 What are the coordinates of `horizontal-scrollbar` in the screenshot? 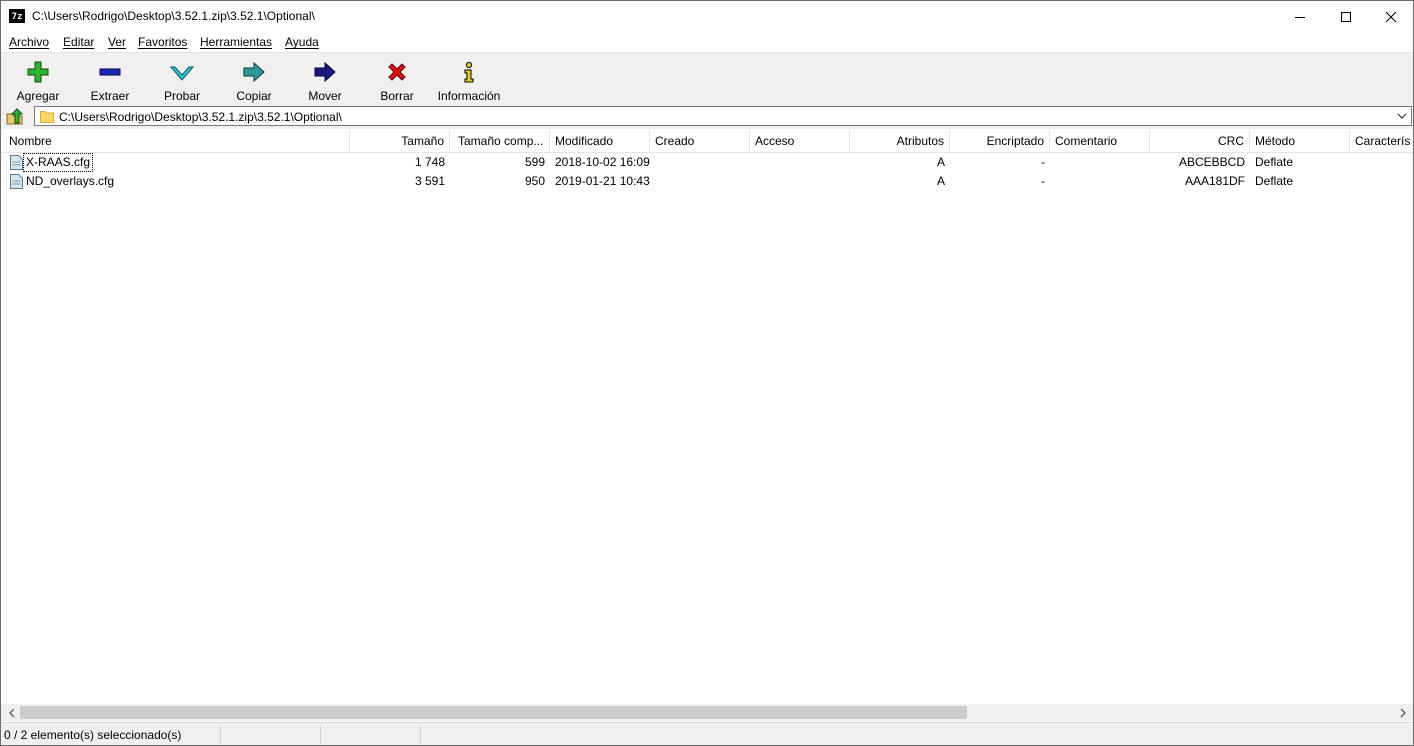 It's located at (707, 712).